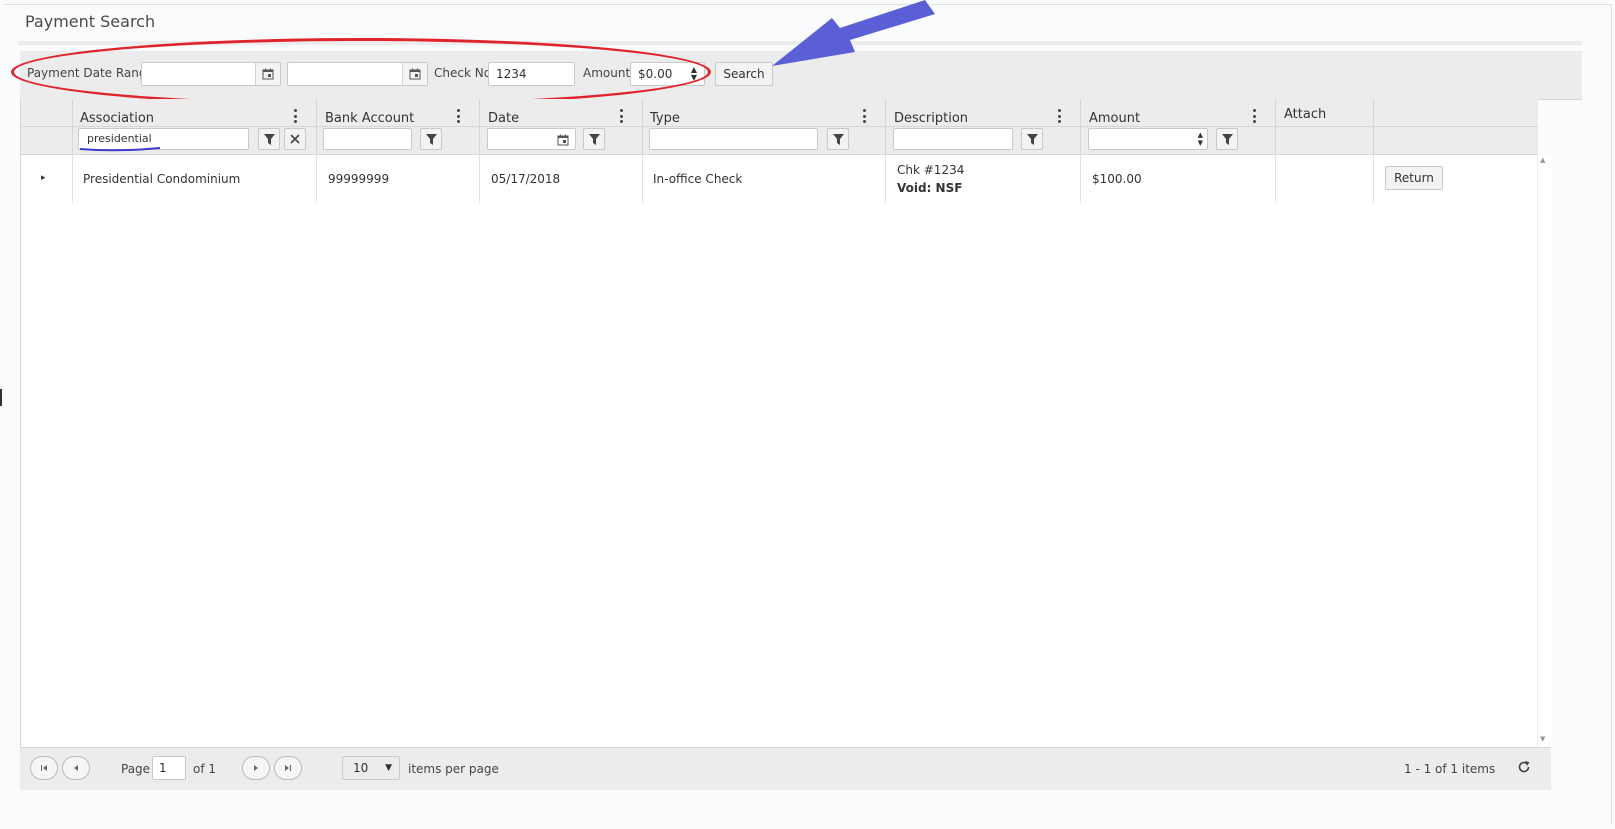 This screenshot has height=829, width=1615. I want to click on next-page-icon, so click(256, 768).